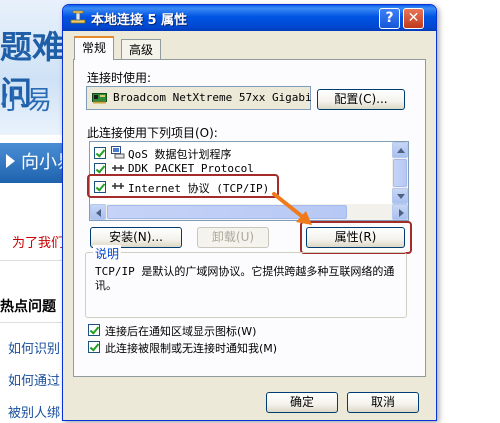 The width and height of the screenshot is (500, 423). Describe the element at coordinates (94, 48) in the screenshot. I see `tab-general: 常规` at that location.